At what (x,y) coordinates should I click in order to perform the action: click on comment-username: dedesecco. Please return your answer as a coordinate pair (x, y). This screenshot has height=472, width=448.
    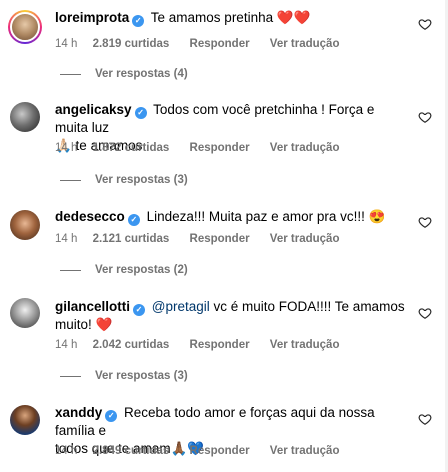
    Looking at the image, I should click on (90, 216).